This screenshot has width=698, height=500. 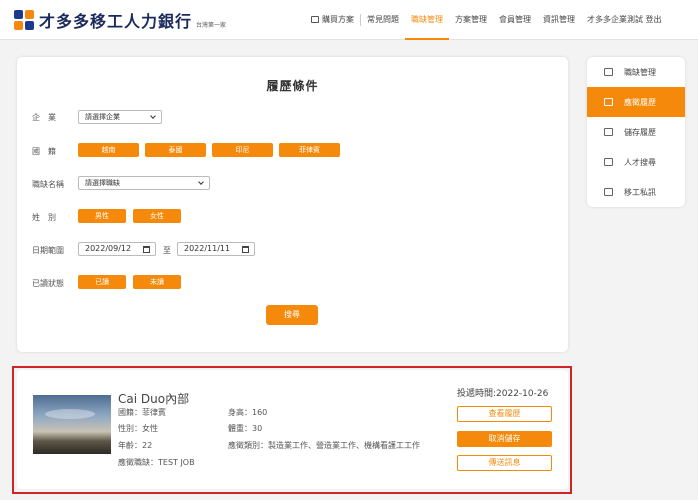 I want to click on job-select: 請選擇職缺, so click(x=144, y=183).